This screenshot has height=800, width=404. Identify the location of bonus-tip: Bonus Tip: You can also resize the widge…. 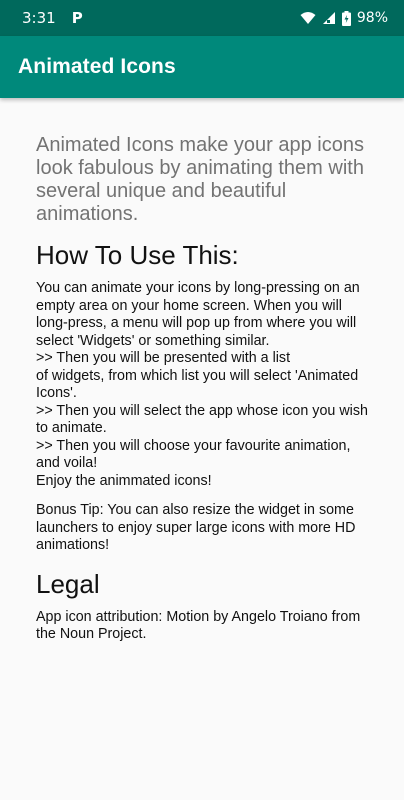
(196, 527).